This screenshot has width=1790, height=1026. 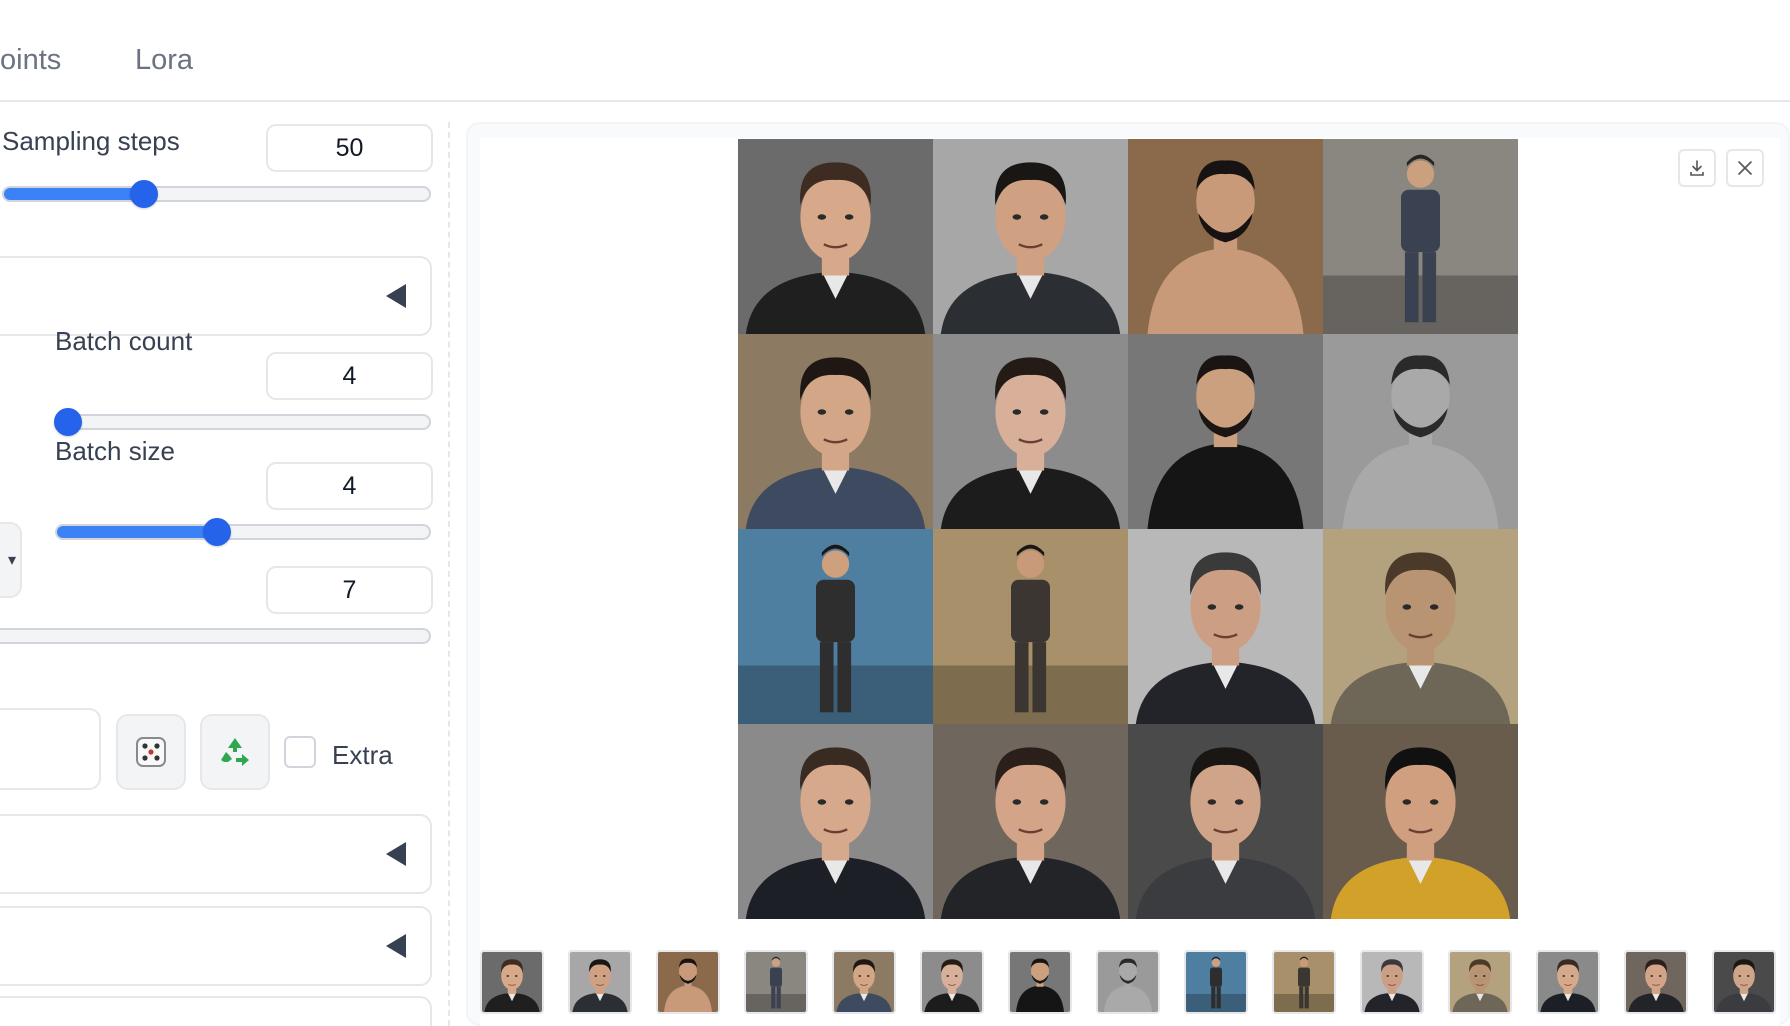 I want to click on batch-count-label: Batch count, so click(x=124, y=341).